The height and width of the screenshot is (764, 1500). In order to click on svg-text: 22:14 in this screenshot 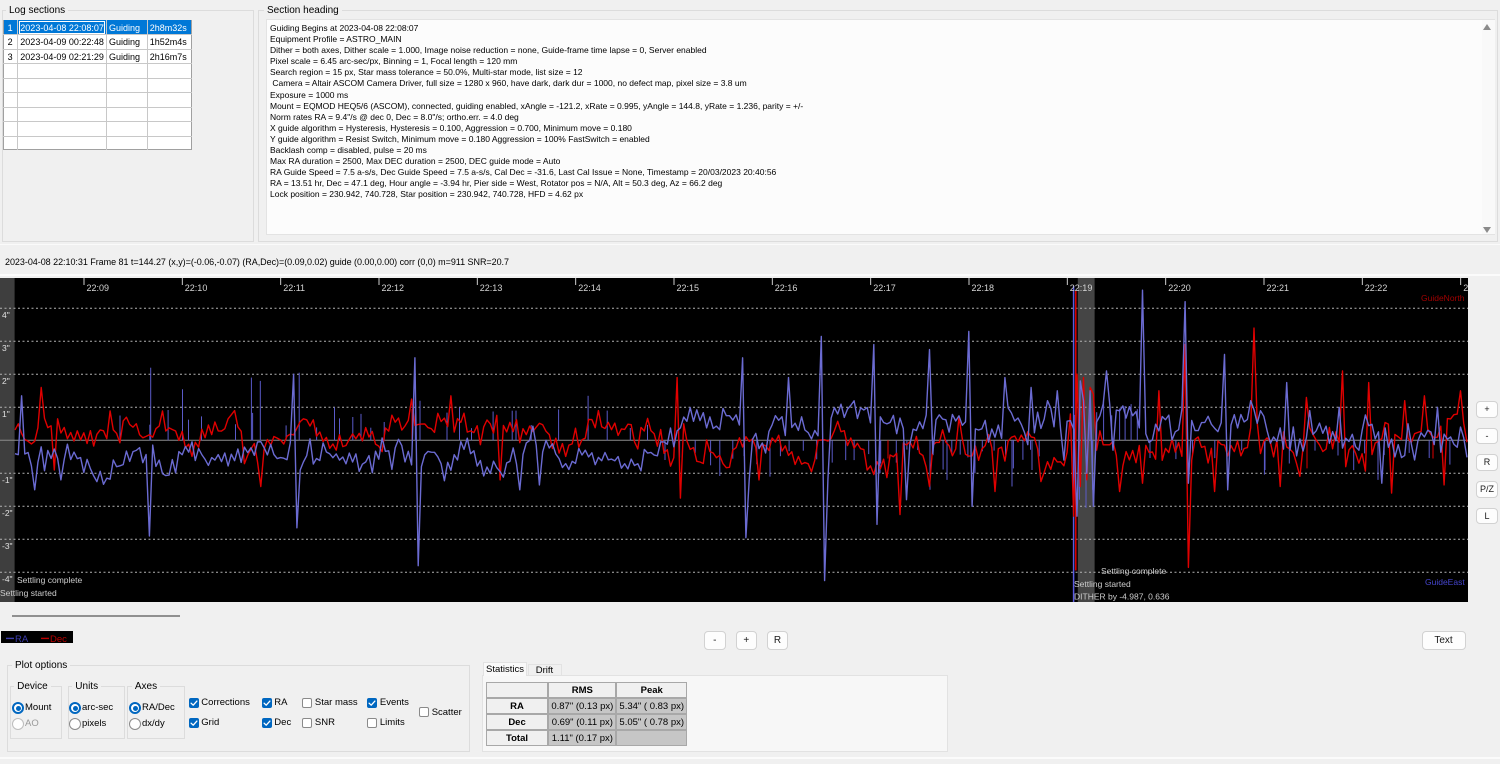, I will do `click(589, 288)`.